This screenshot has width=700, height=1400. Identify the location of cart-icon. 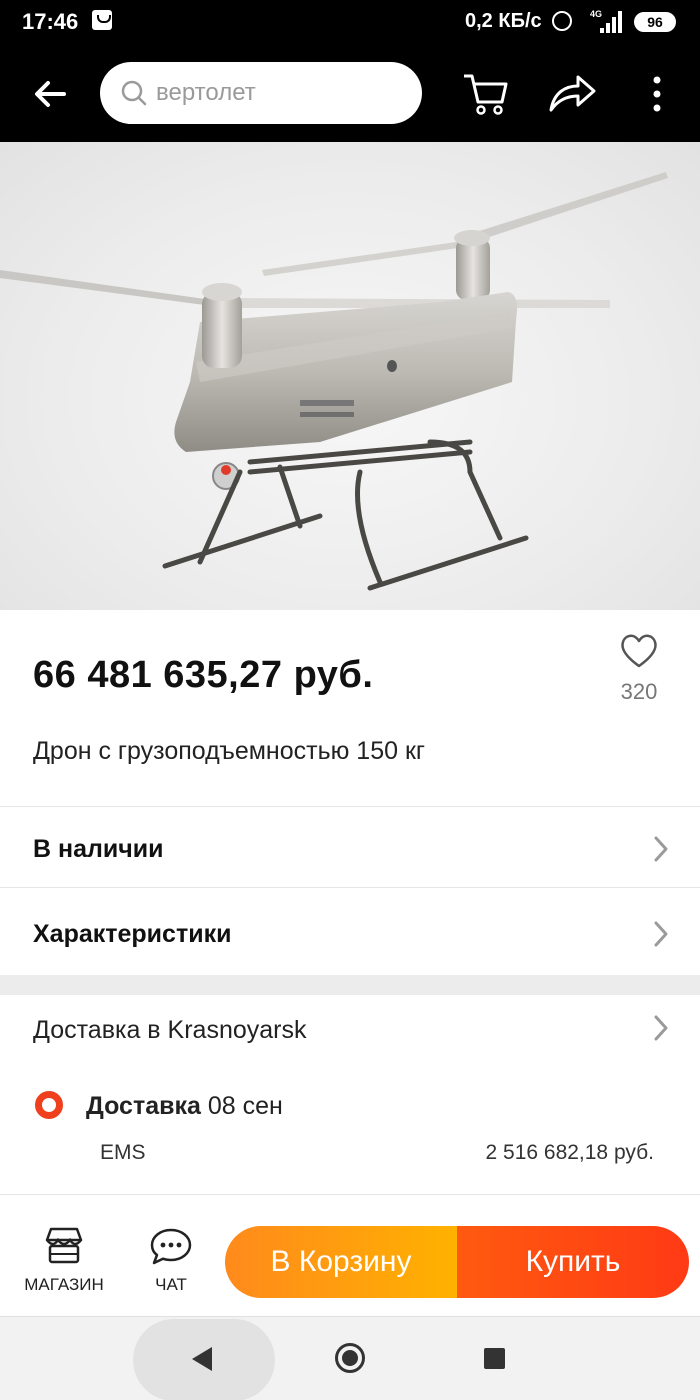
(485, 93).